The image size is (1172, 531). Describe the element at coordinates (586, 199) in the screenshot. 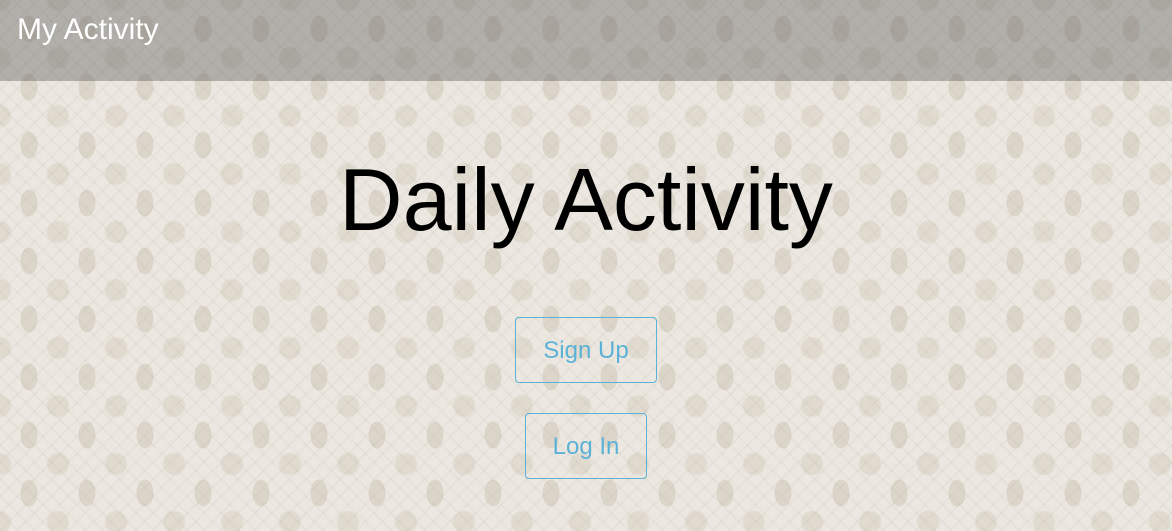

I see `page-title: Daily Activity` at that location.